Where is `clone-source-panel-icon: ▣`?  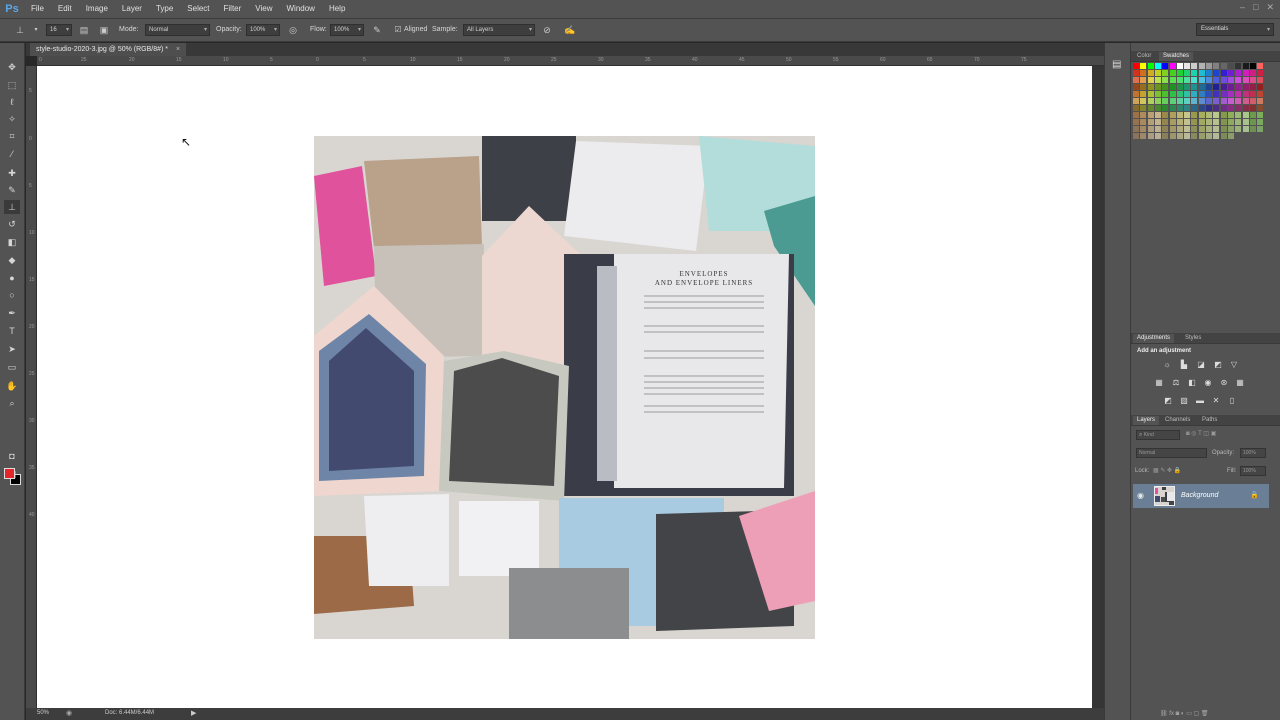
clone-source-panel-icon: ▣ is located at coordinates (104, 30).